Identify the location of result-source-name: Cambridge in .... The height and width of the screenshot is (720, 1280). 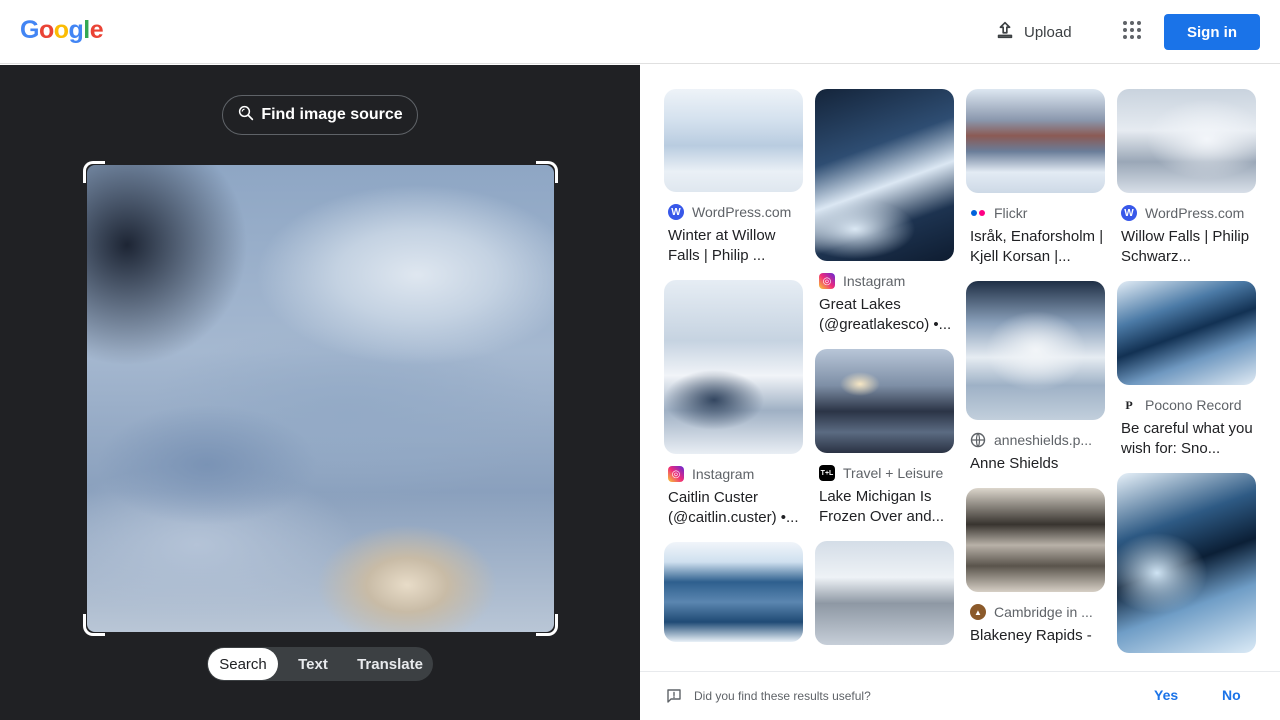
(1043, 612).